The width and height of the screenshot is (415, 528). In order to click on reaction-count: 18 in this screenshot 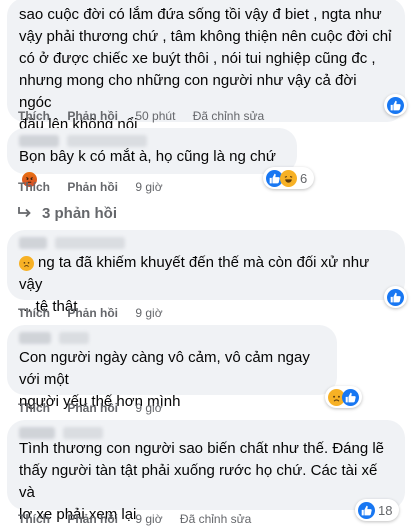, I will do `click(385, 510)`.